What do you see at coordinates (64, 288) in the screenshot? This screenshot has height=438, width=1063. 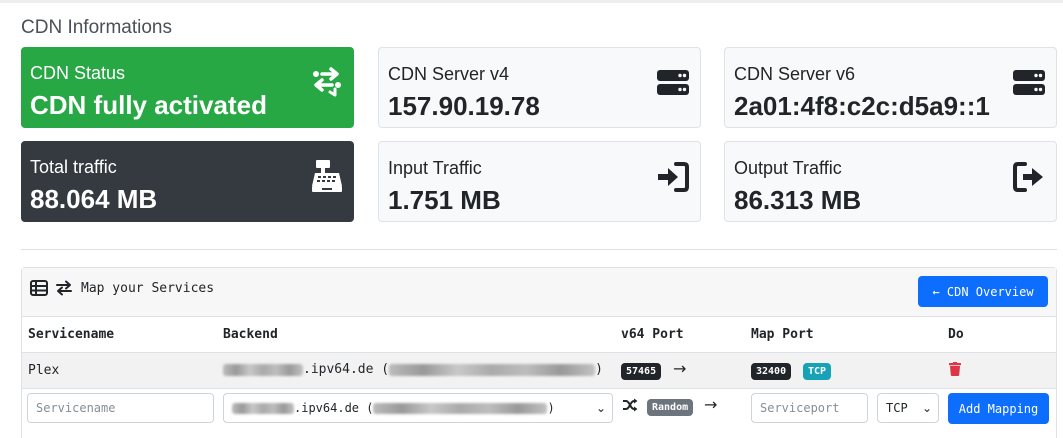 I see `exchange-arrows-icon` at bounding box center [64, 288].